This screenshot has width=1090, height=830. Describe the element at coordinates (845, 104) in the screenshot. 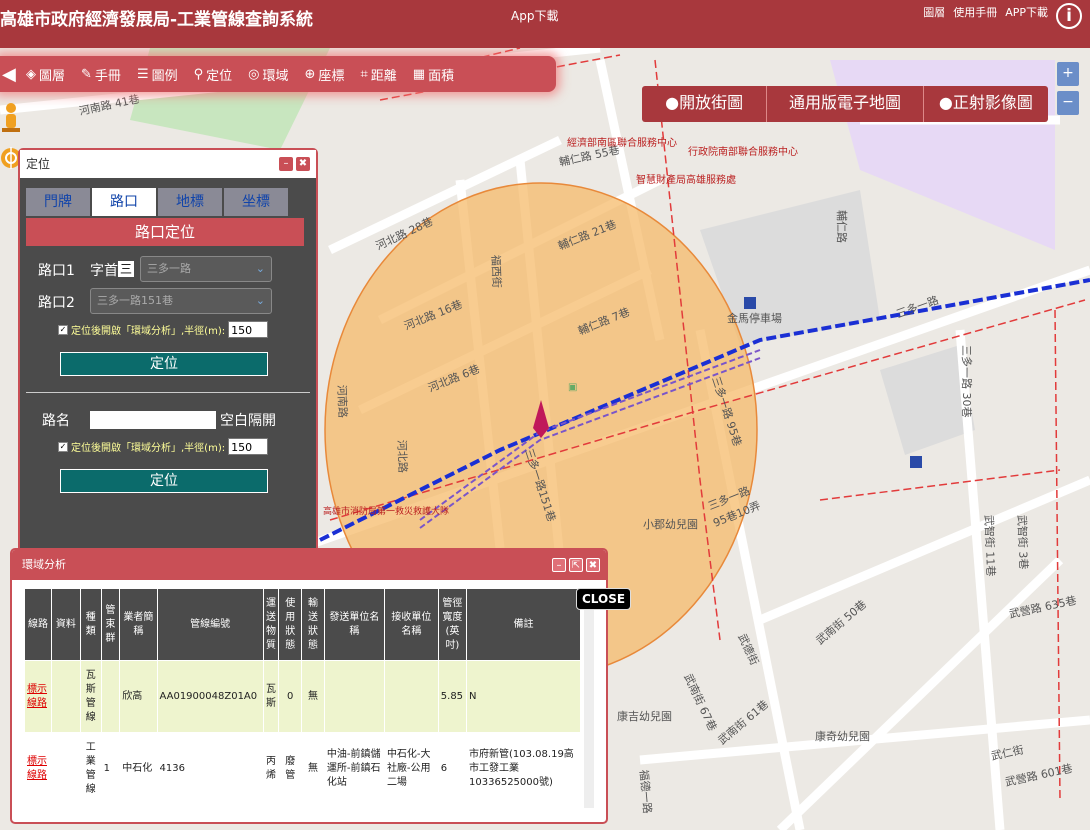

I see `basemap-emap-button: 通用版電子地圖` at that location.